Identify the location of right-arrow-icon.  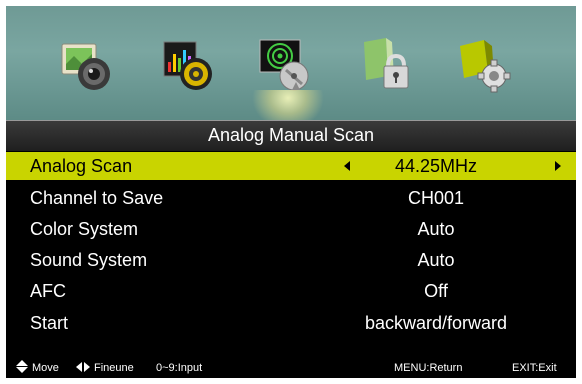
(87, 367).